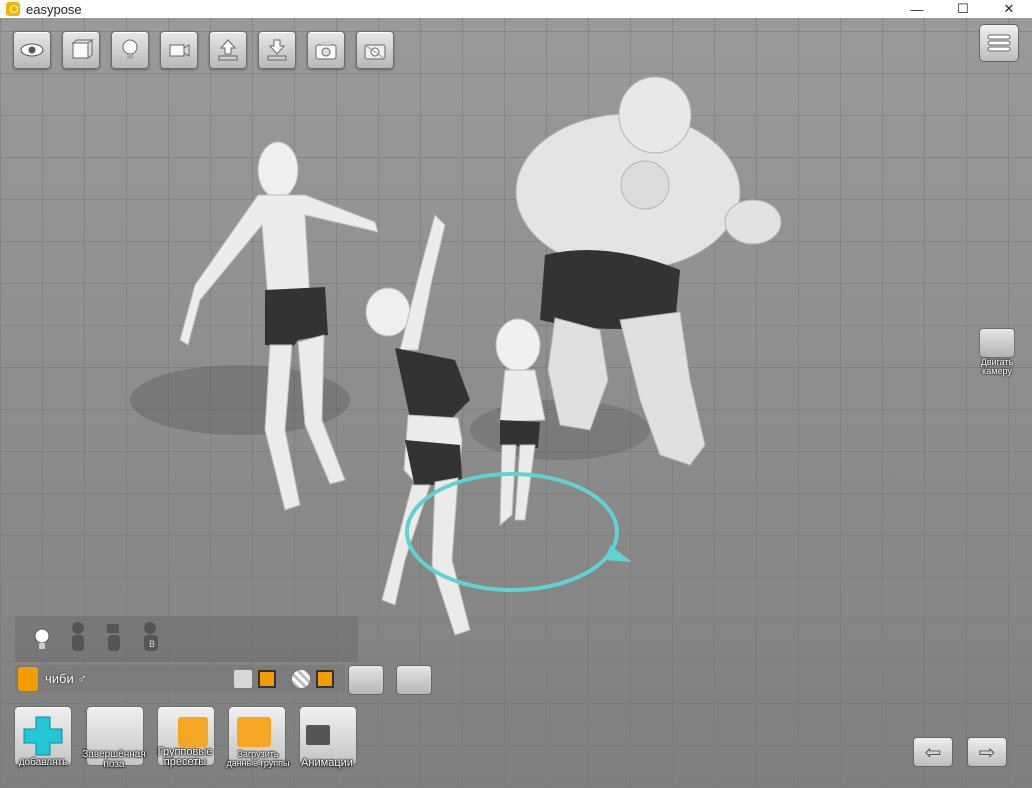 This screenshot has height=788, width=1032. What do you see at coordinates (243, 679) in the screenshot?
I see `texture-icon` at bounding box center [243, 679].